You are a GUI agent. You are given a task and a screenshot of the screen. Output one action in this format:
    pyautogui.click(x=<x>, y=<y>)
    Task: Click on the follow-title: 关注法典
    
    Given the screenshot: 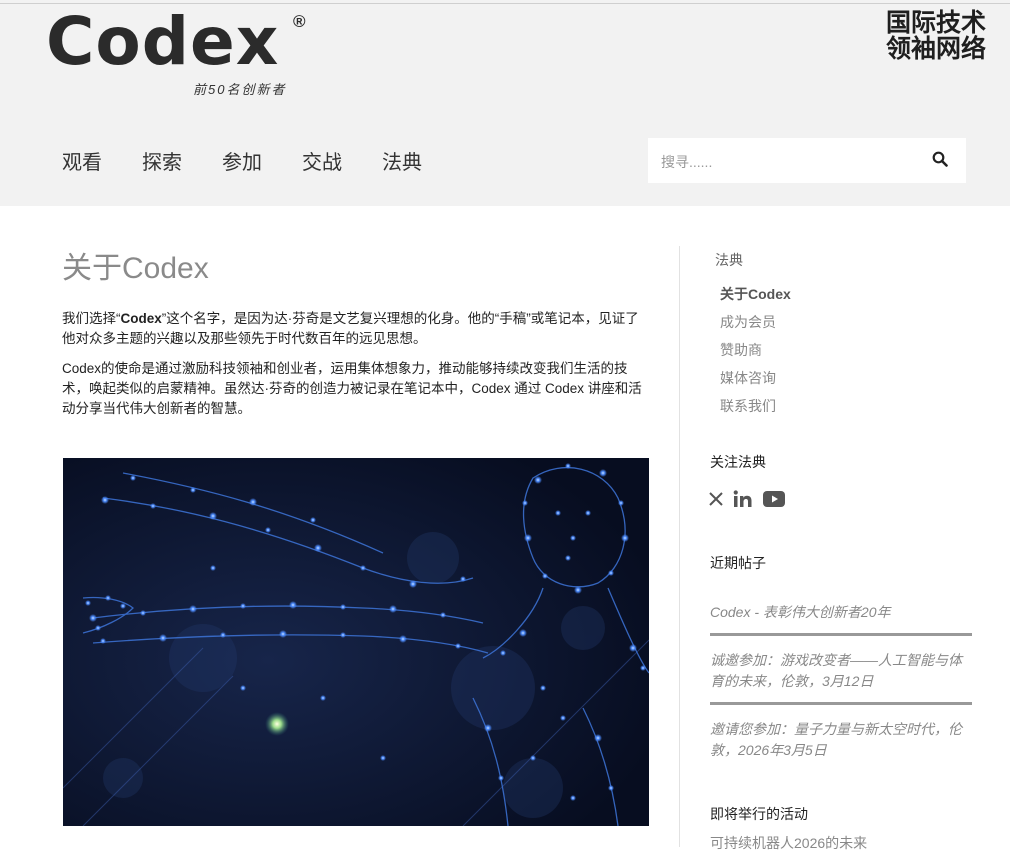 What is the action you would take?
    pyautogui.click(x=738, y=462)
    